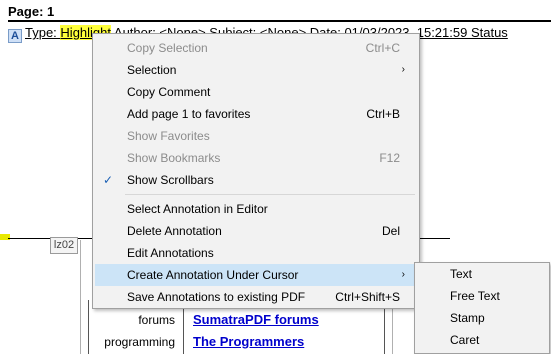  Describe the element at coordinates (256, 158) in the screenshot. I see `menu-item-show-bookmarks: Show Bookmarks F12` at that location.